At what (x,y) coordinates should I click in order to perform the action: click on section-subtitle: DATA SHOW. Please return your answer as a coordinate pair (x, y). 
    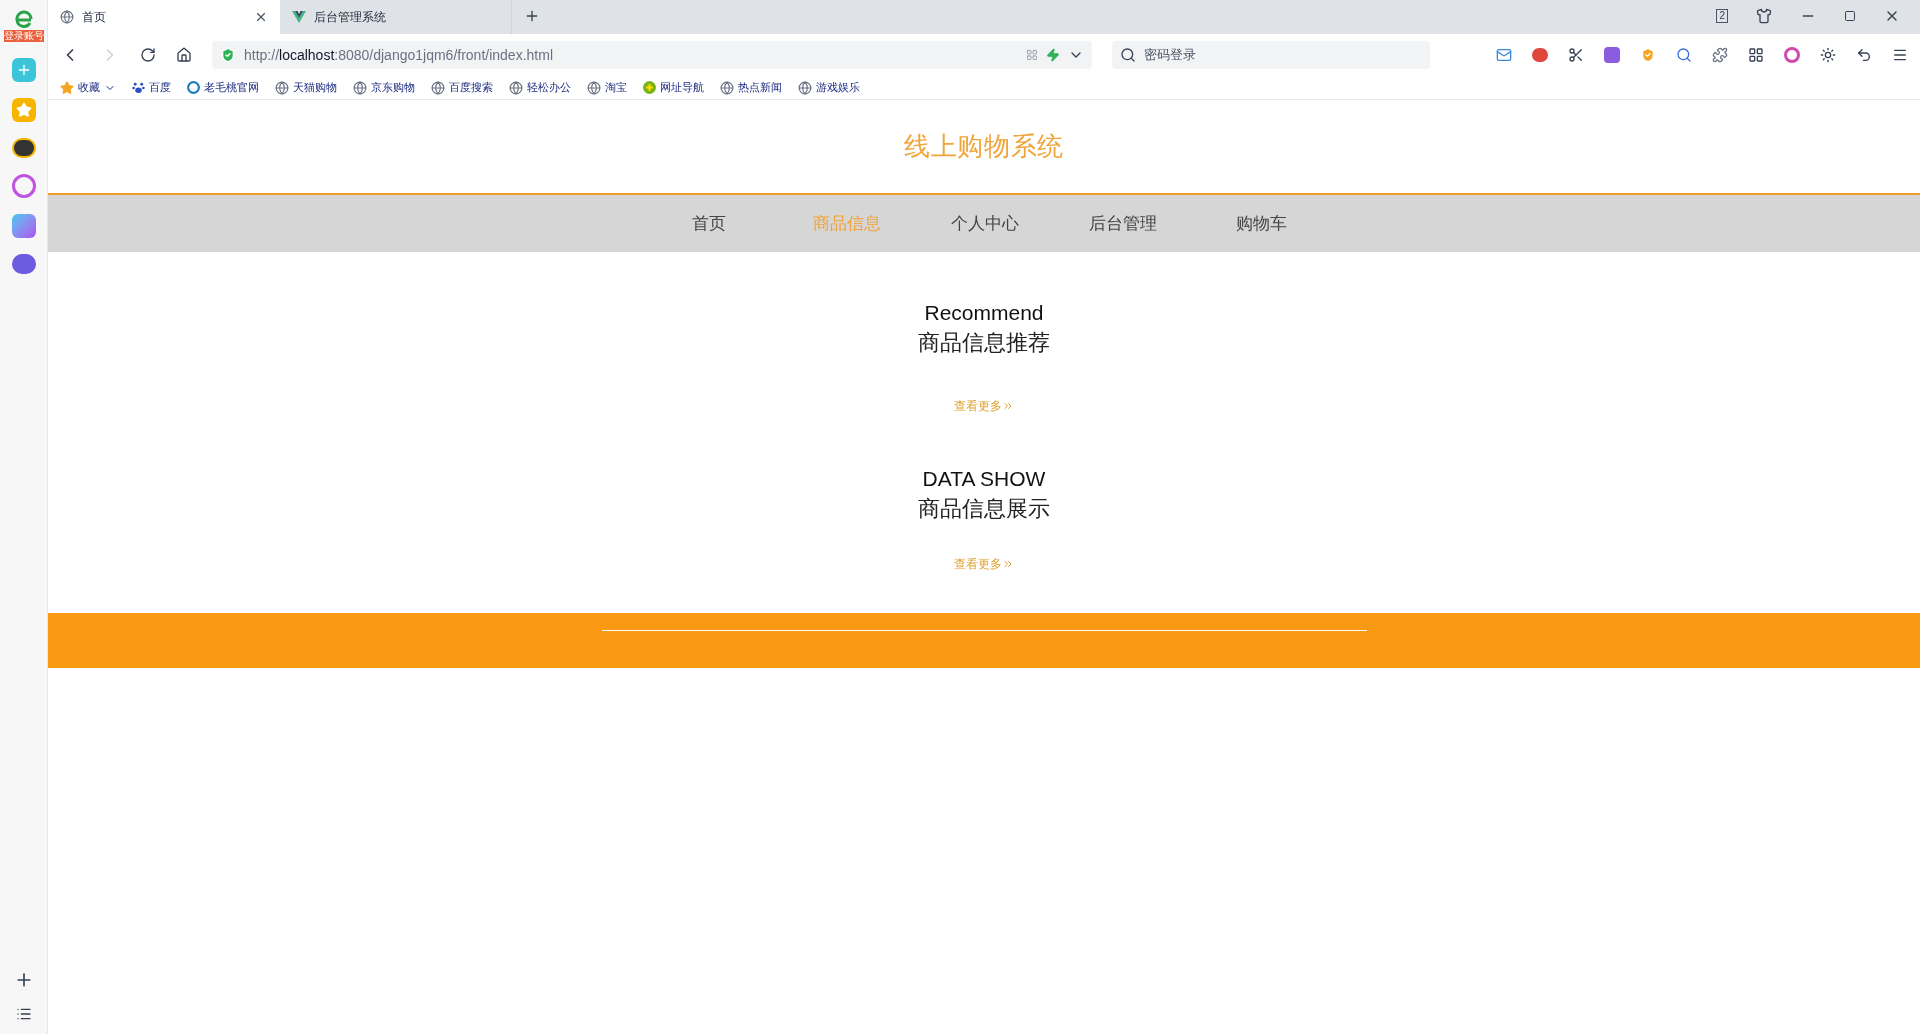
    Looking at the image, I should click on (984, 479).